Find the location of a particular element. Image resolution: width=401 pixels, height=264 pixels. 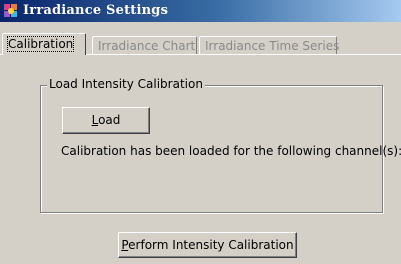

tab-irradiance-time-series-label: Irradiance Time Series is located at coordinates (272, 46).